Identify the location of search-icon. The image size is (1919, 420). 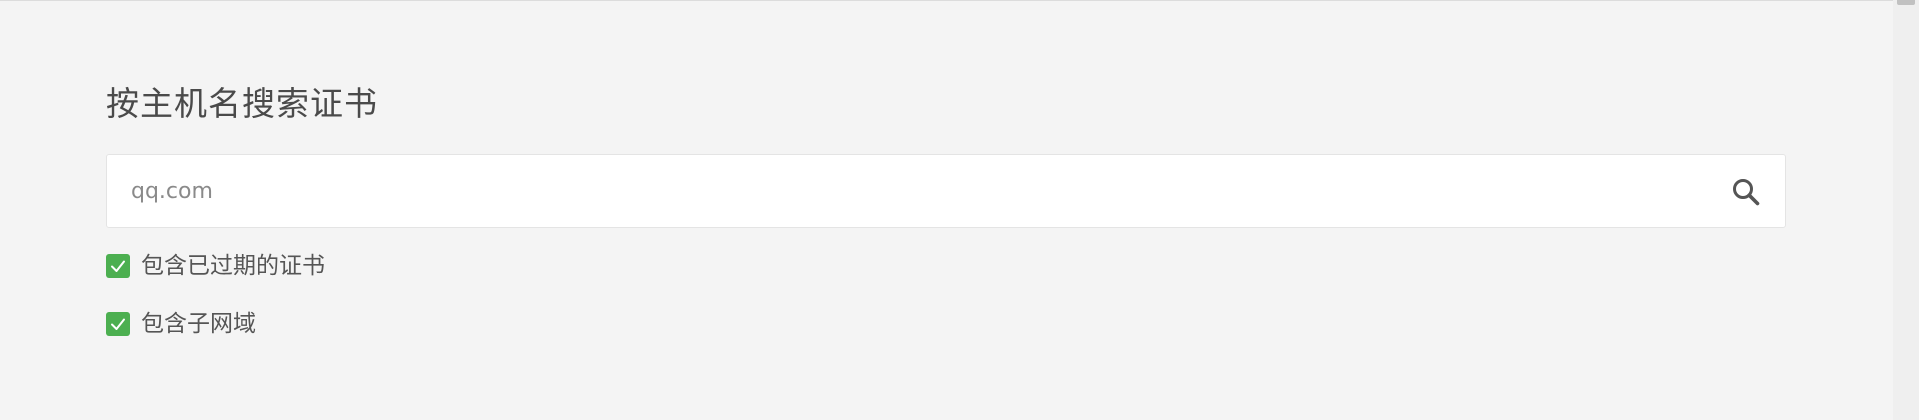
(1746, 192).